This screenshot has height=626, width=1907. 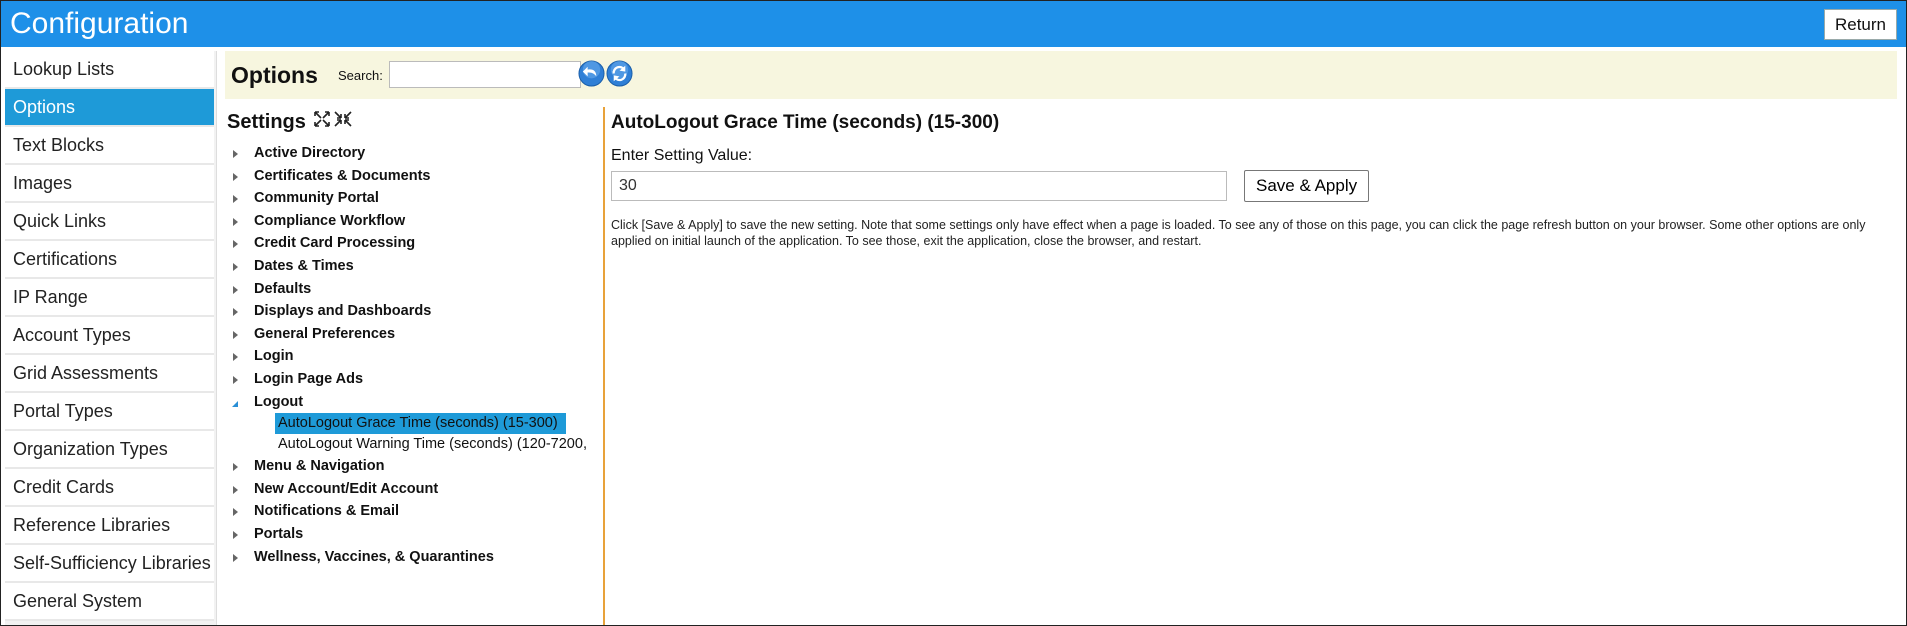 I want to click on options-toolbar: Options Search:, so click(x=1061, y=75).